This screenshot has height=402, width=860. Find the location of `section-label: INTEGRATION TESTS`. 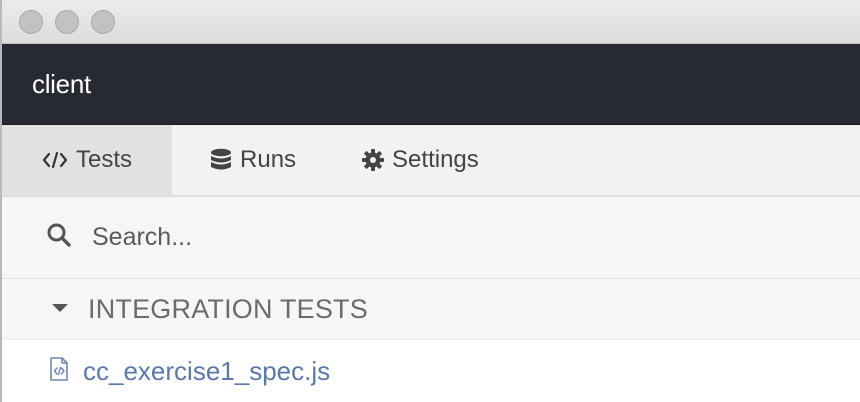

section-label: INTEGRATION TESTS is located at coordinates (228, 308).